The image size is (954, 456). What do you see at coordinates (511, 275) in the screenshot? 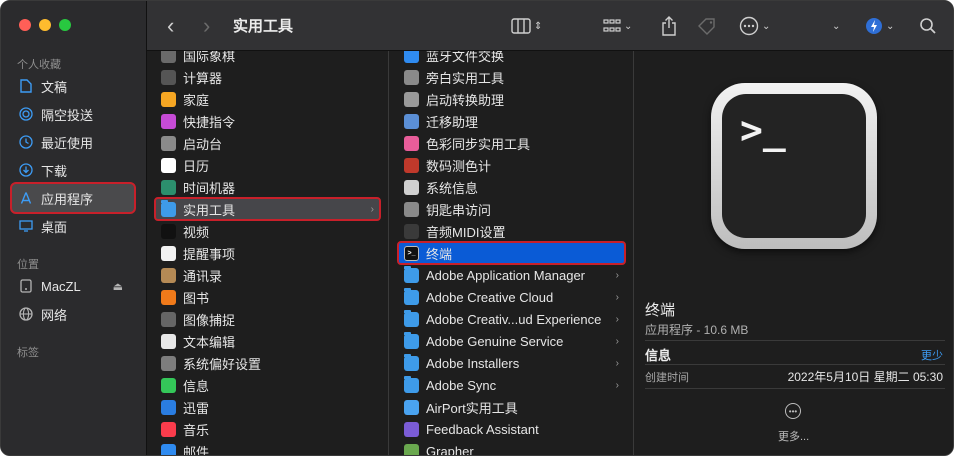
I see `folder-row: Adobe Application Manager ›` at bounding box center [511, 275].